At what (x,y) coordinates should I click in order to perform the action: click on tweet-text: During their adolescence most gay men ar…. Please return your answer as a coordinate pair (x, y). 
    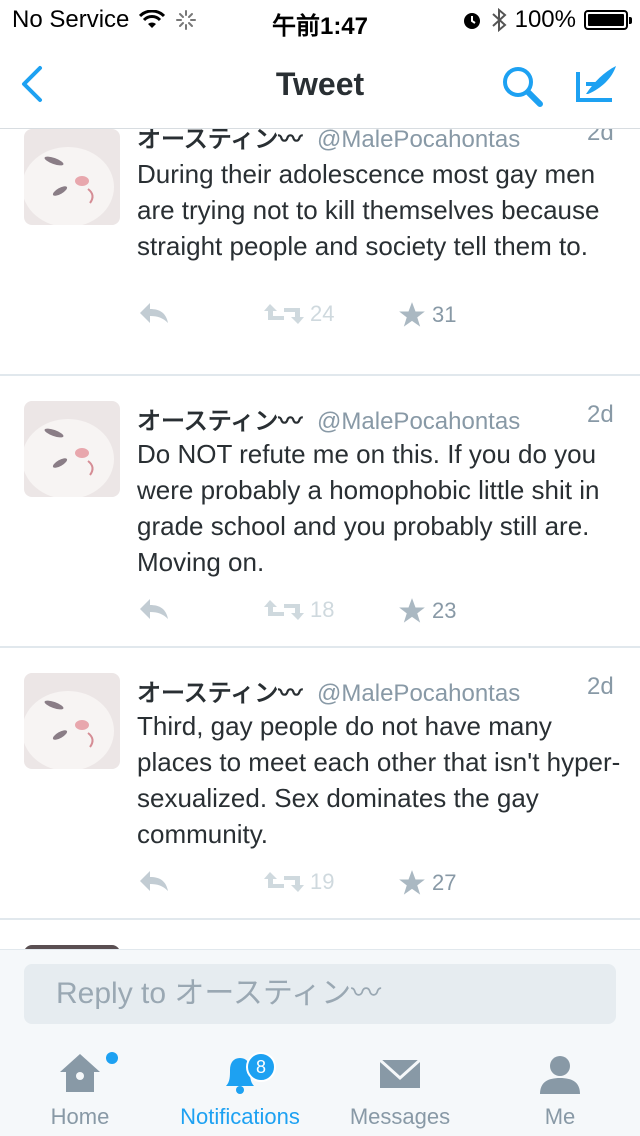
    Looking at the image, I should click on (368, 210).